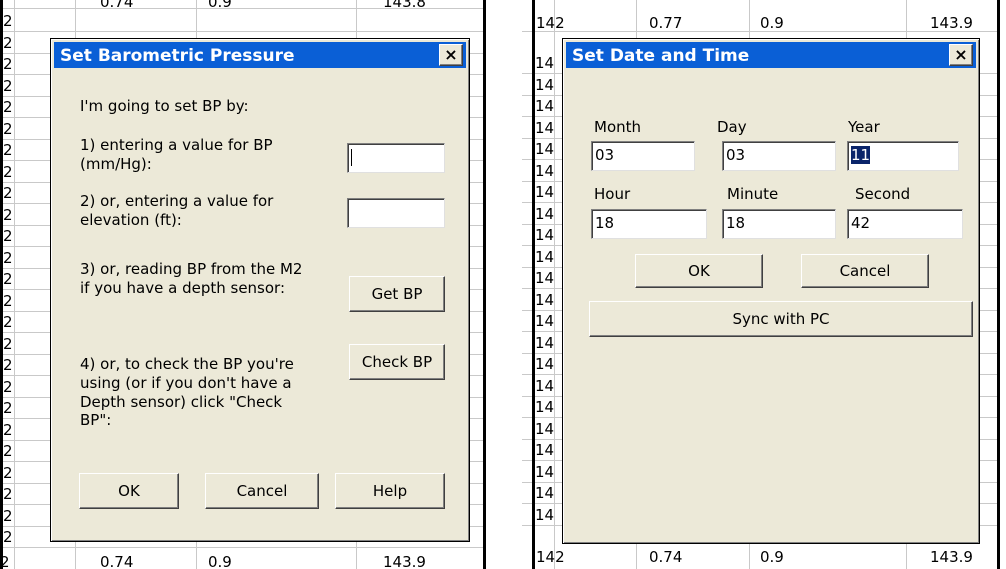  Describe the element at coordinates (404, 5) in the screenshot. I see `cell: 143.8` at that location.